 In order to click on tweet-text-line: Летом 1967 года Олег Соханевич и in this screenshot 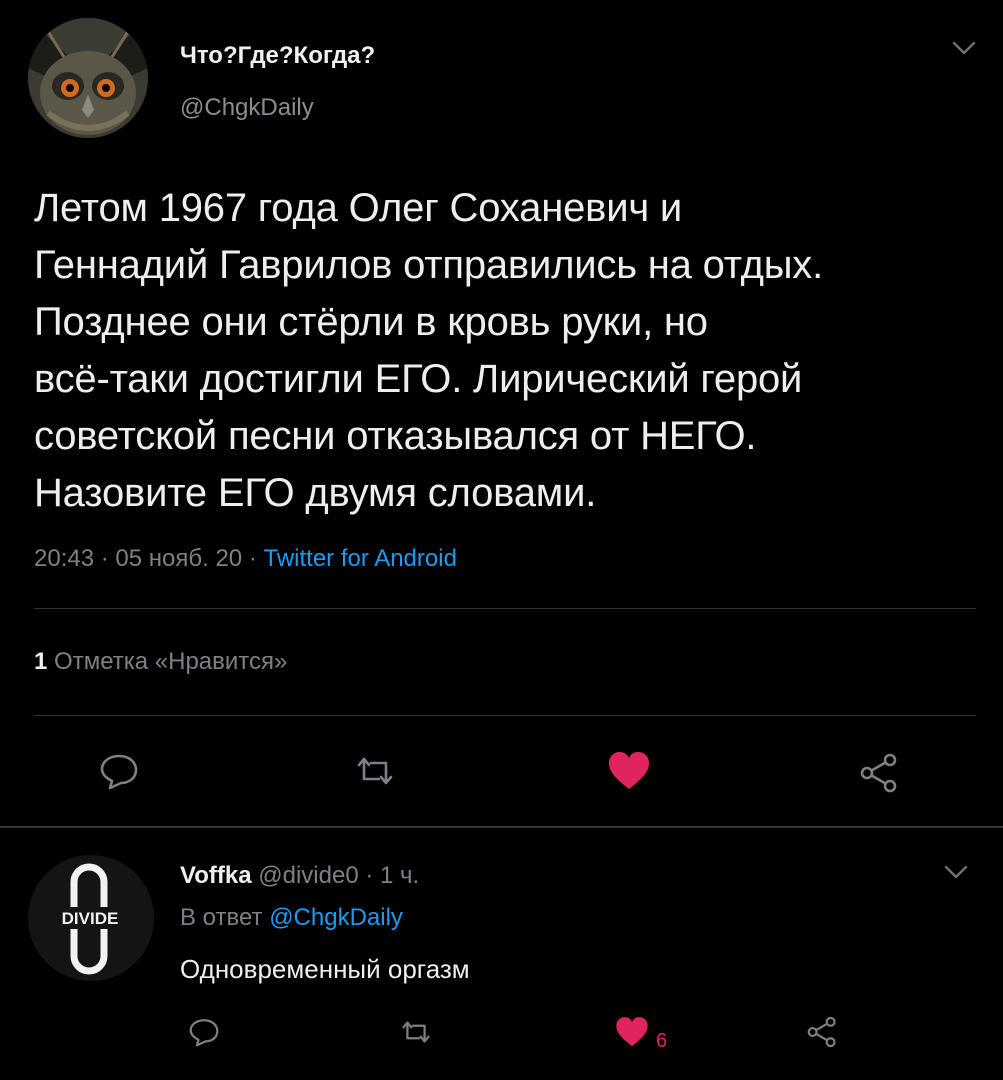, I will do `click(358, 208)`.